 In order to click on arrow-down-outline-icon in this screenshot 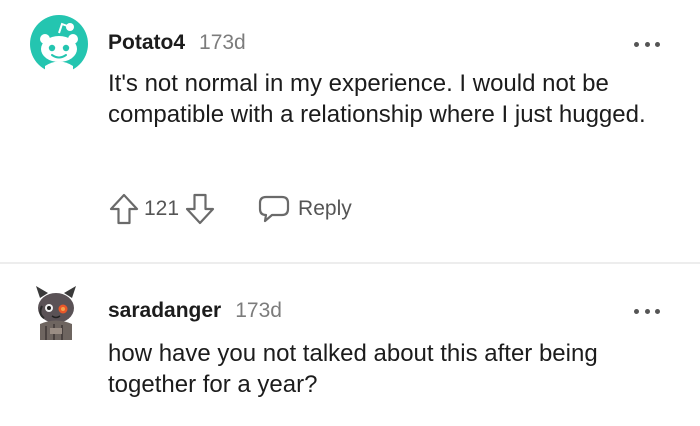, I will do `click(200, 209)`.